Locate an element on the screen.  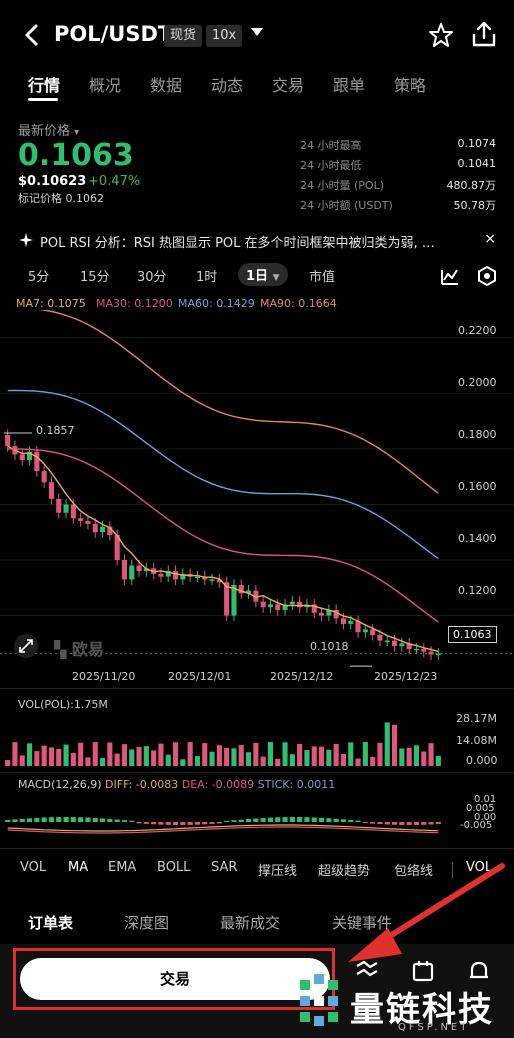
tab-overview: 概况 is located at coordinates (105, 84).